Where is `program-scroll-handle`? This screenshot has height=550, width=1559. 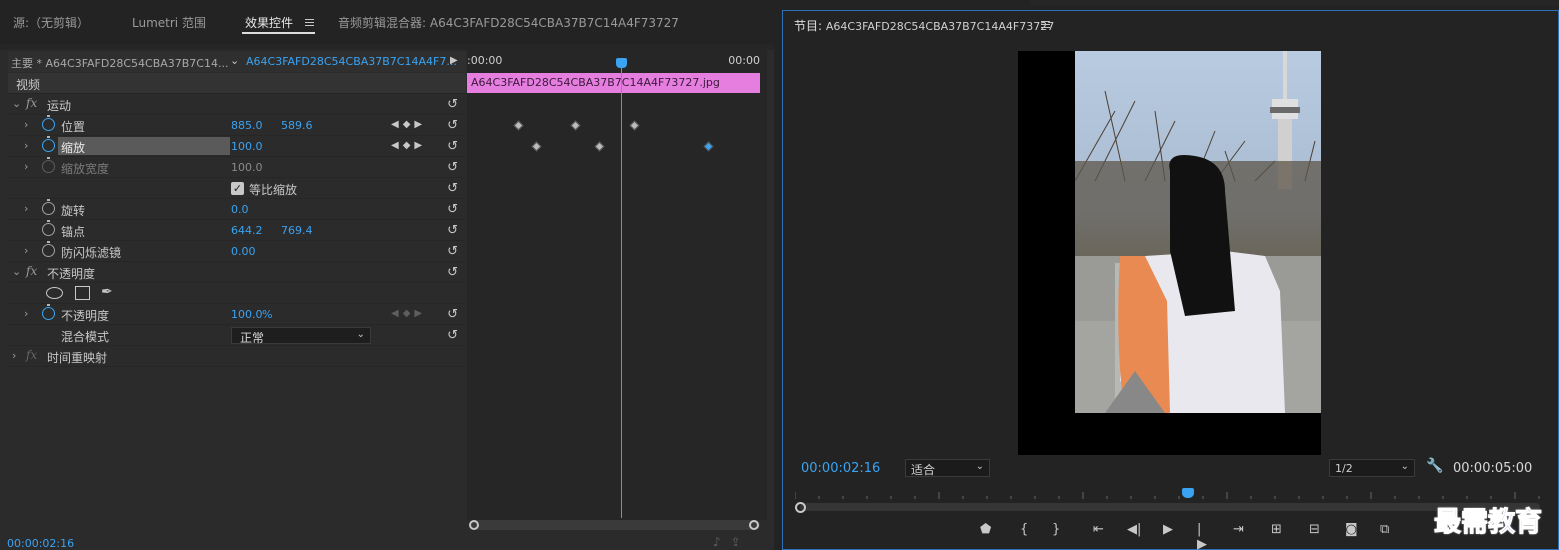 program-scroll-handle is located at coordinates (800, 507).